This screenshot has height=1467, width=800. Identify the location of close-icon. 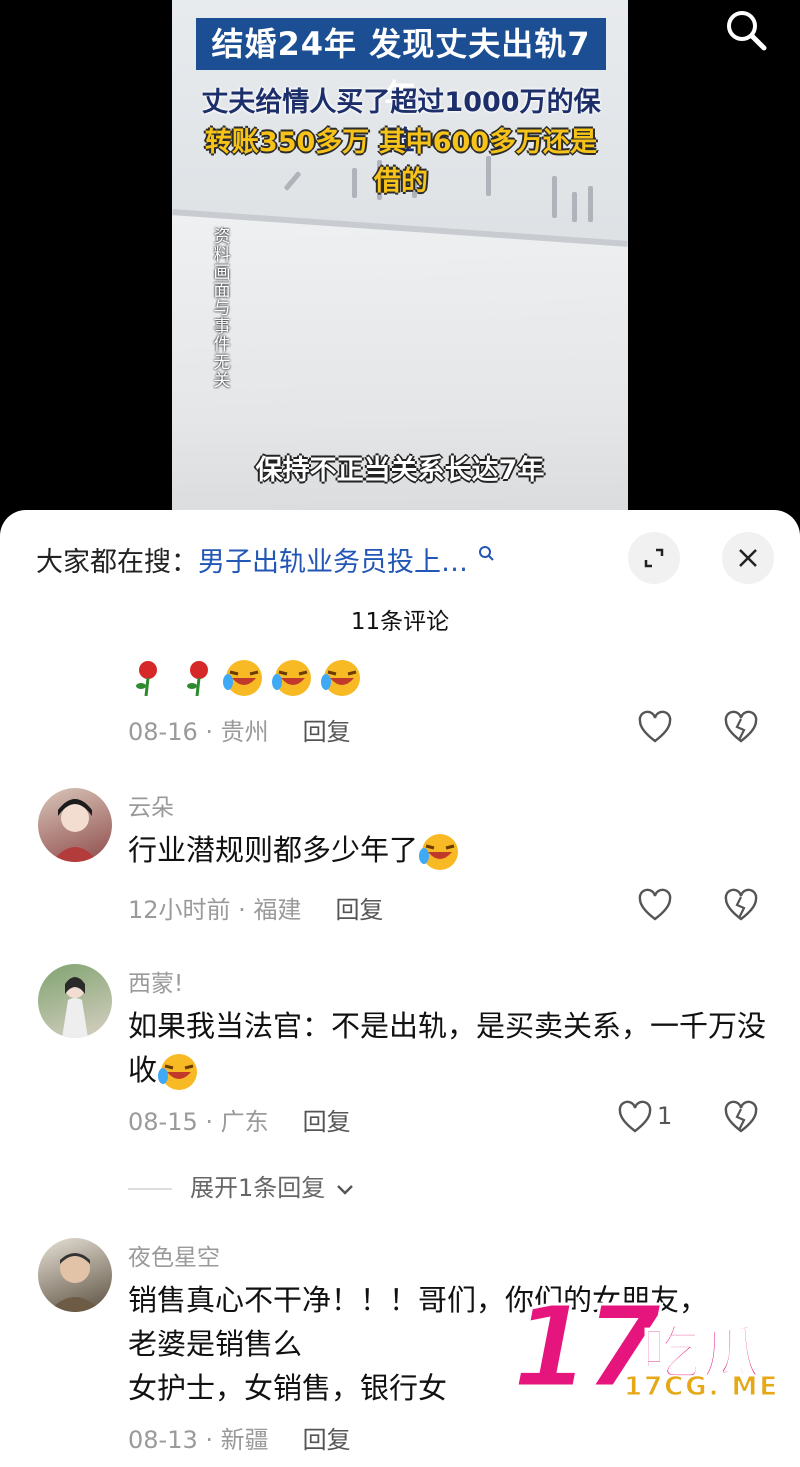
(748, 558).